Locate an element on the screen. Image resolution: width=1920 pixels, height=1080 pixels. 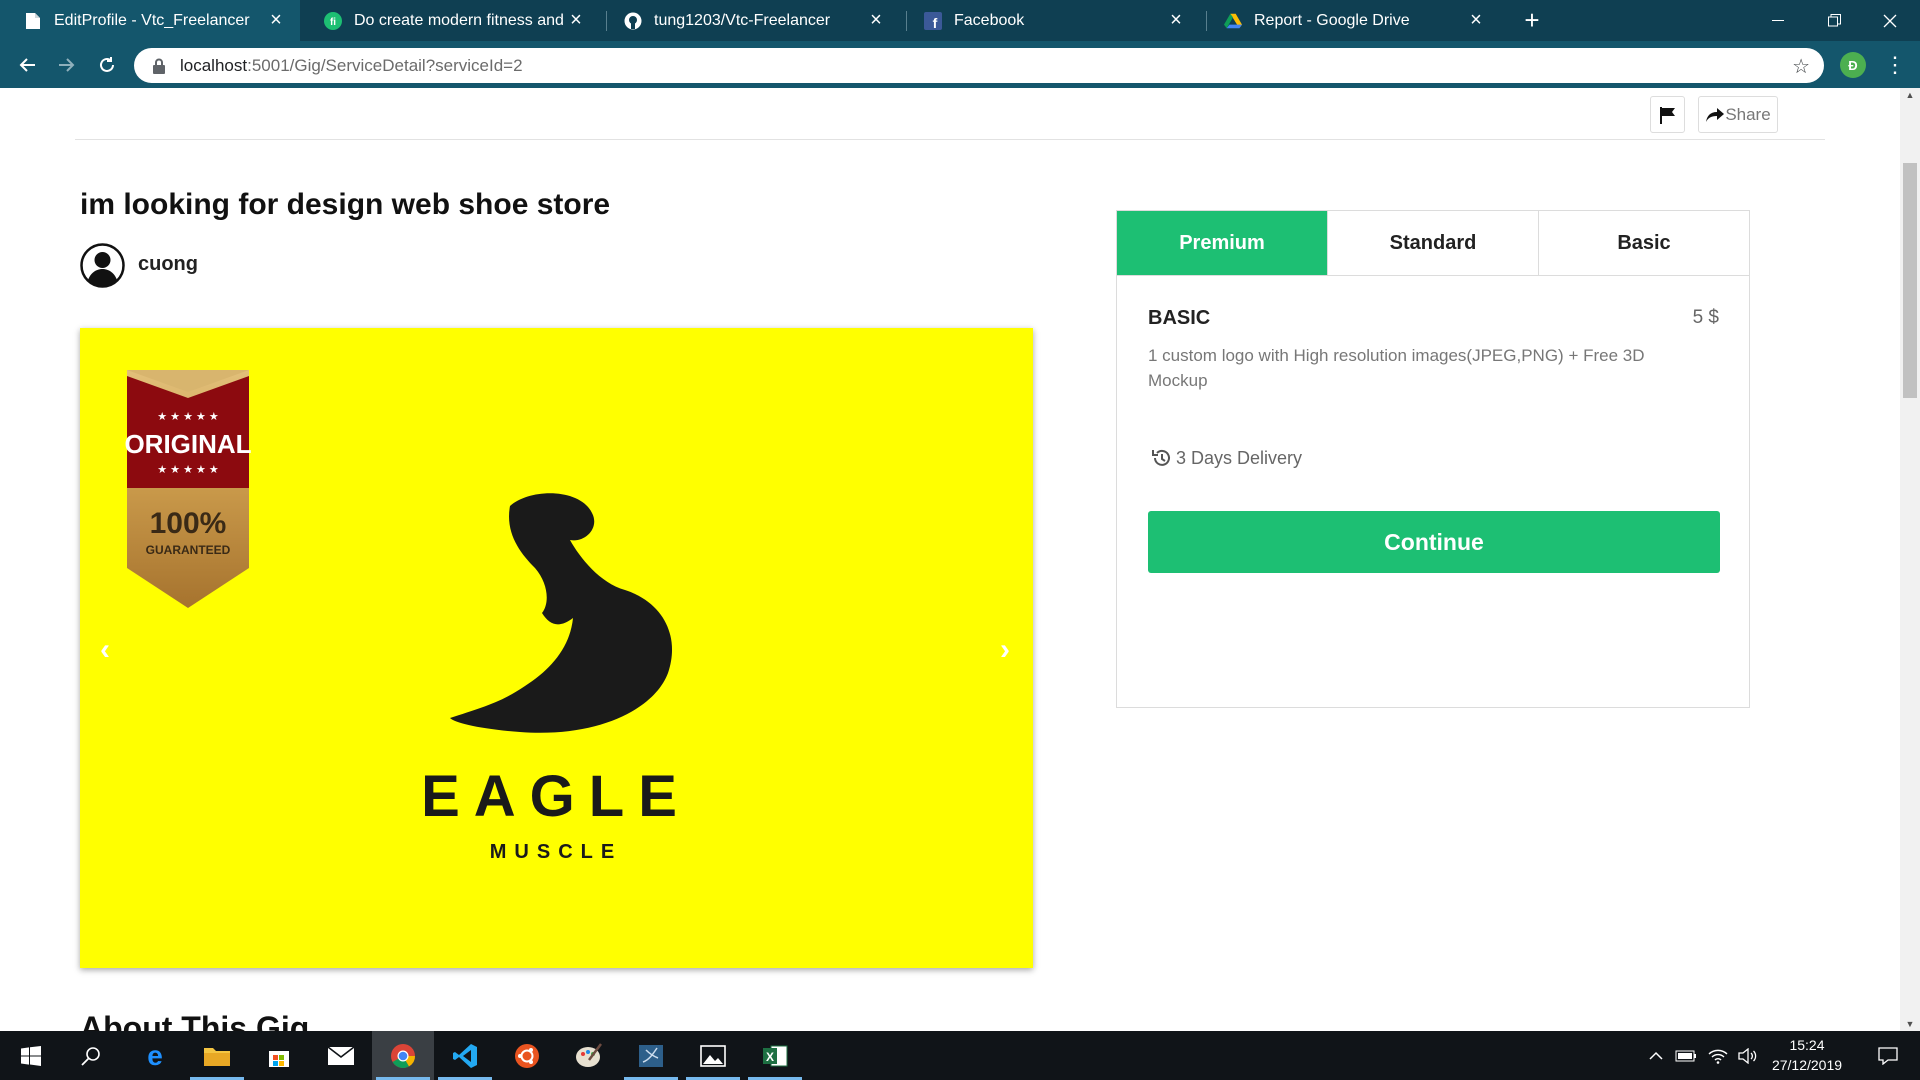
tab-title: EditProfile - Vtc_Freelancer is located at coordinates (152, 20).